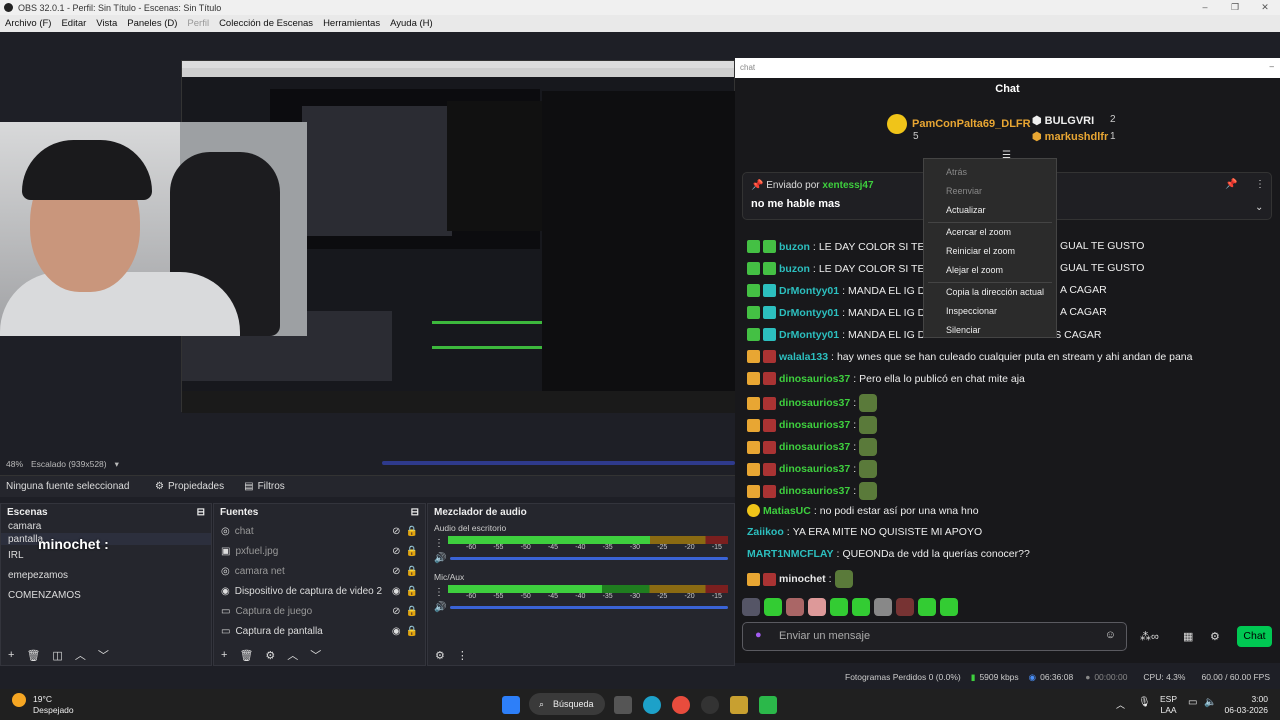 The image size is (1280, 720). What do you see at coordinates (990, 270) in the screenshot?
I see `ctx-zoom-out: Alejar el zoom` at bounding box center [990, 270].